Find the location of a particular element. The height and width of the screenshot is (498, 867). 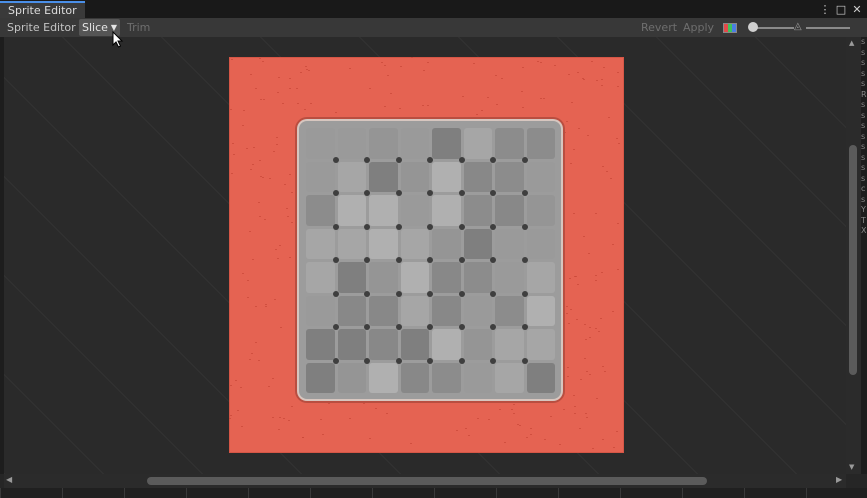

horizontal-scroll-thumb is located at coordinates (427, 481).